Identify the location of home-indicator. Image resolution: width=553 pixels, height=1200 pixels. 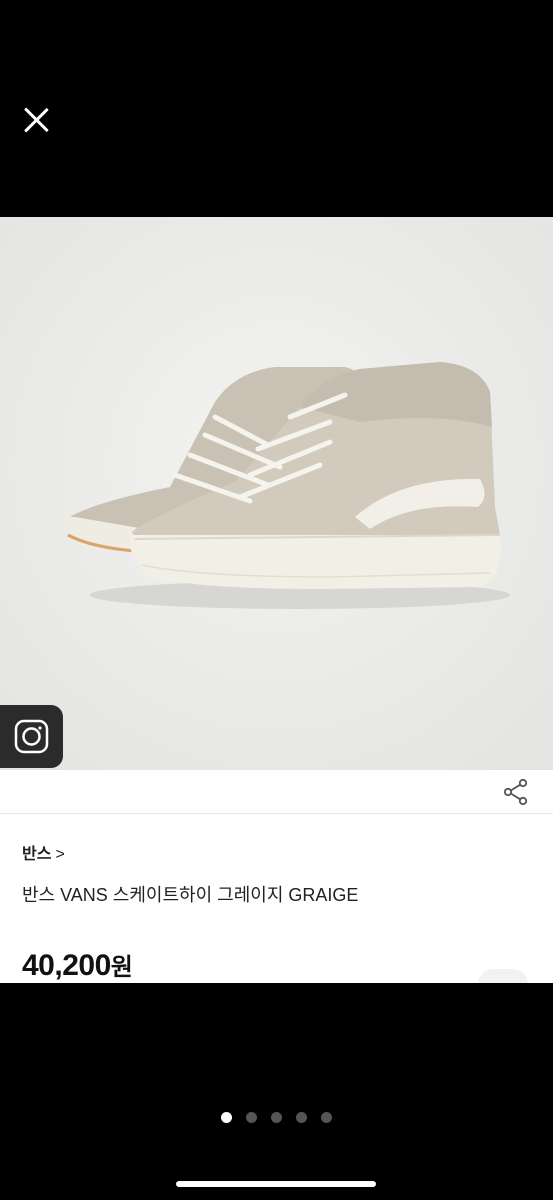
(276, 1184).